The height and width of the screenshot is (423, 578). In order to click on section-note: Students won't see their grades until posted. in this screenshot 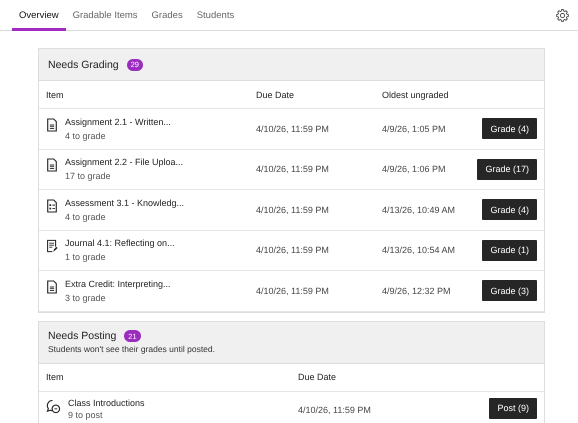, I will do `click(132, 349)`.